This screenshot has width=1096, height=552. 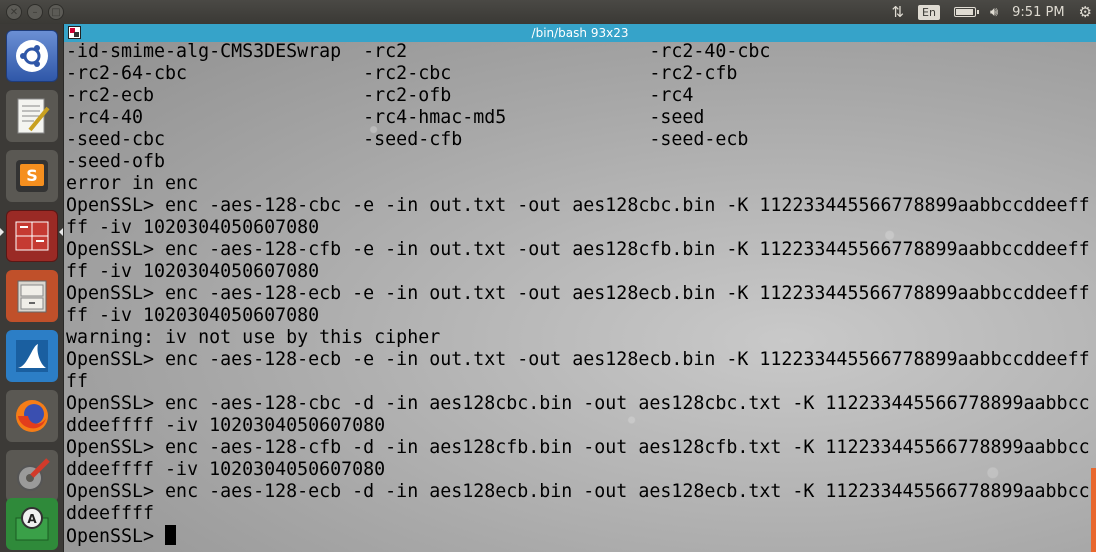 I want to click on window-controls: ✕ – □, so click(x=35, y=12).